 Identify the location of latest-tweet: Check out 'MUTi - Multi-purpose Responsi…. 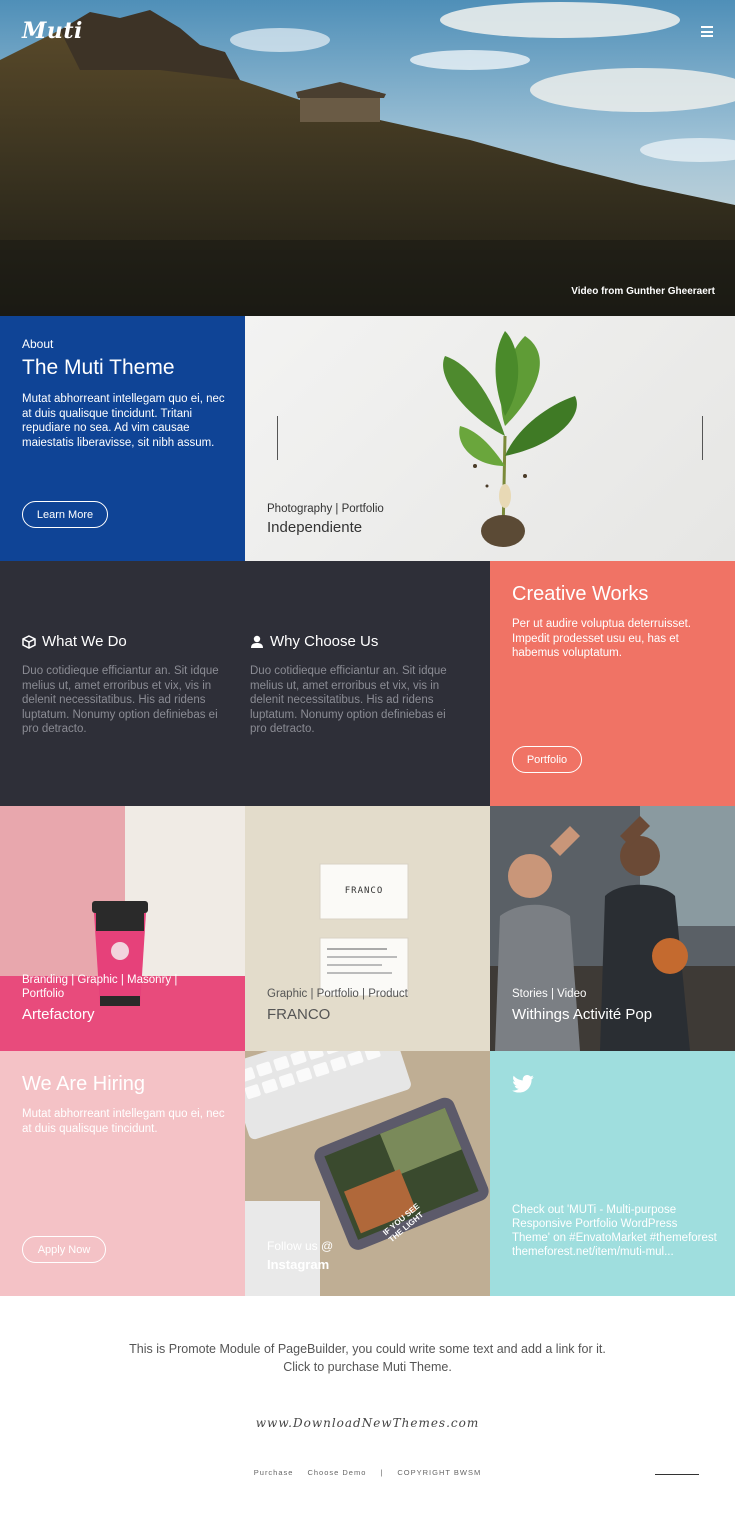
(614, 1231).